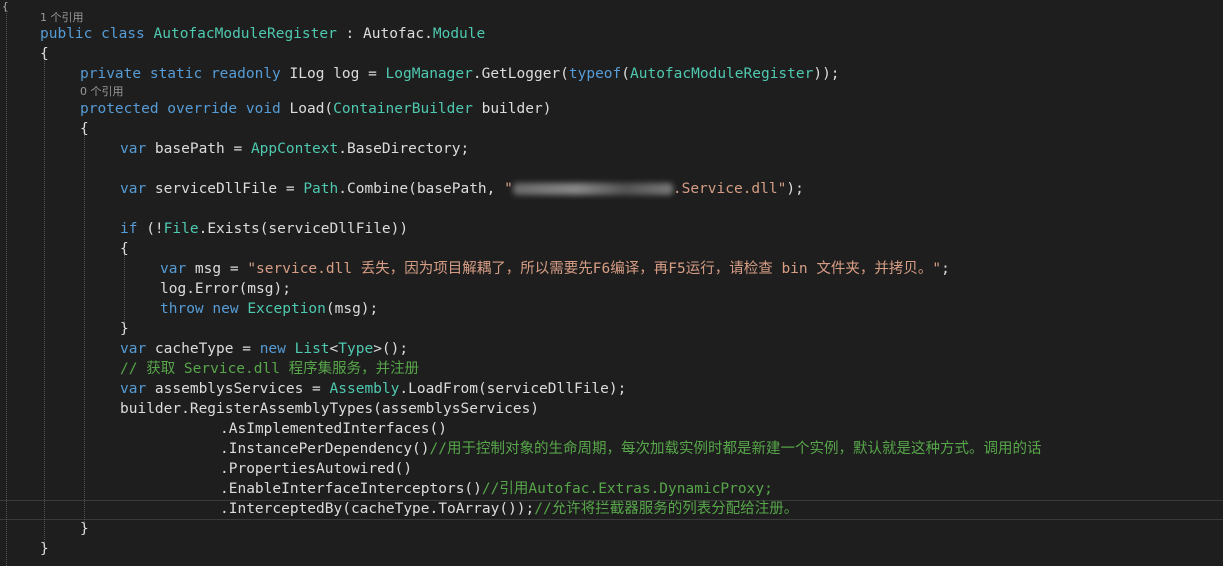 Image resolution: width=1223 pixels, height=566 pixels. What do you see at coordinates (229, 189) in the screenshot?
I see `token: serviceDllFile =` at bounding box center [229, 189].